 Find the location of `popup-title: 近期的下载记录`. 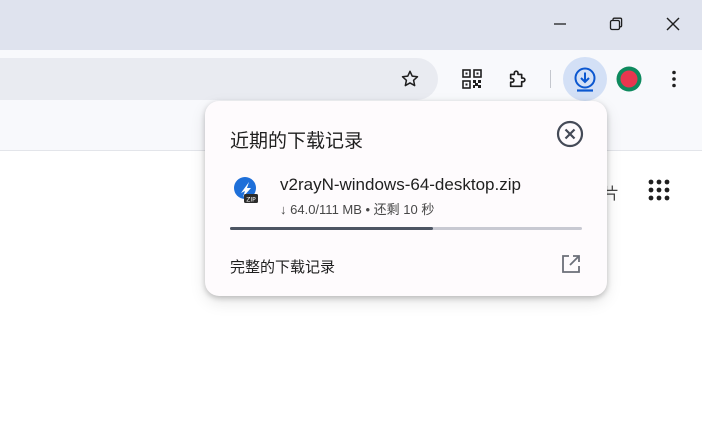

popup-title: 近期的下载记录 is located at coordinates (297, 141).